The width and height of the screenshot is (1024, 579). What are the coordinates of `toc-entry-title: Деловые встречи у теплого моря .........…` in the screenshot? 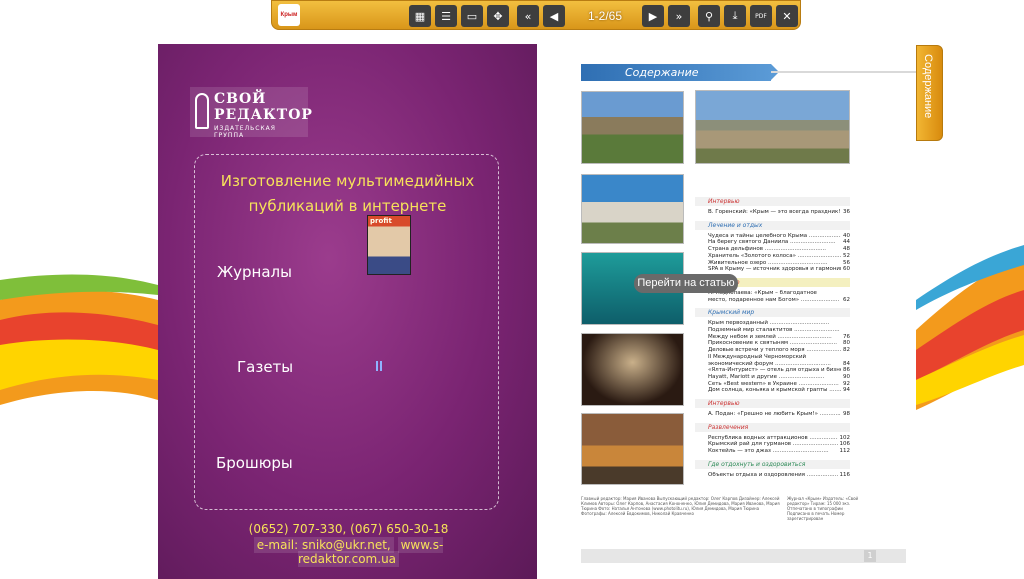 It's located at (776, 350).